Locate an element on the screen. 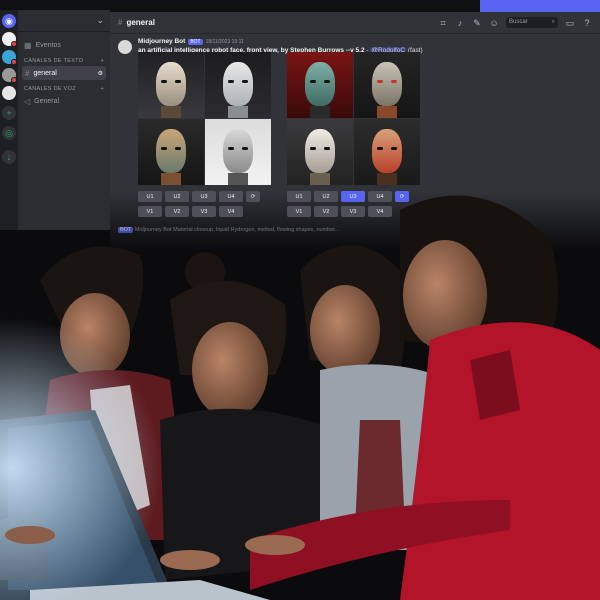  variation-buttons-right: V1 V2 V3 V4 is located at coordinates (339, 211).